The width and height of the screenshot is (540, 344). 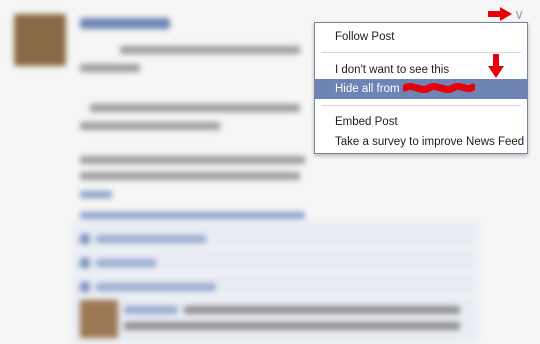 I want to click on redaction-scribble, so click(x=439, y=87).